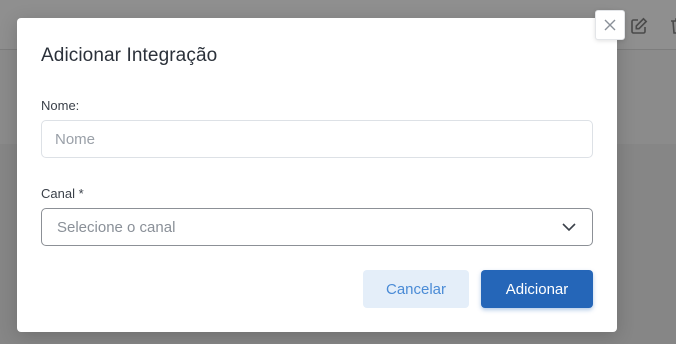  I want to click on channel-select: Selecione o canal, so click(317, 227).